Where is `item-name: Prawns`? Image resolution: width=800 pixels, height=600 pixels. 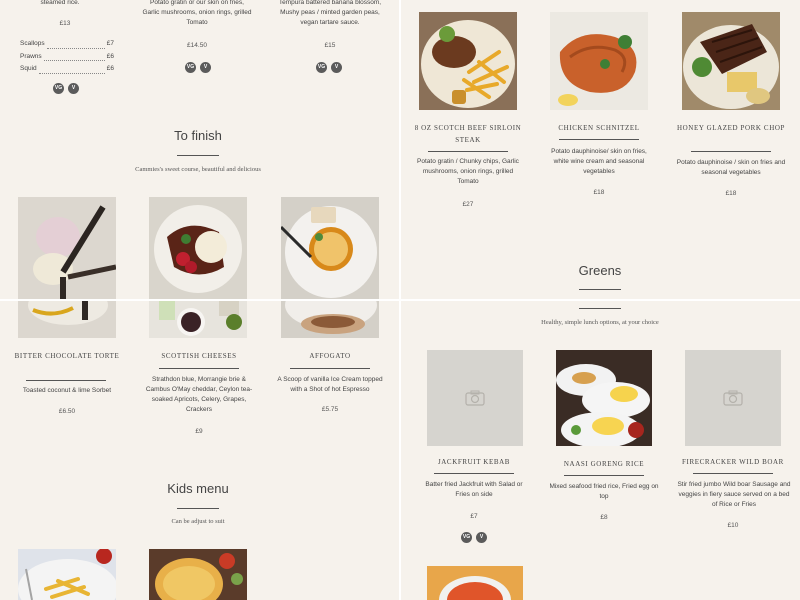
item-name: Prawns is located at coordinates (31, 56).